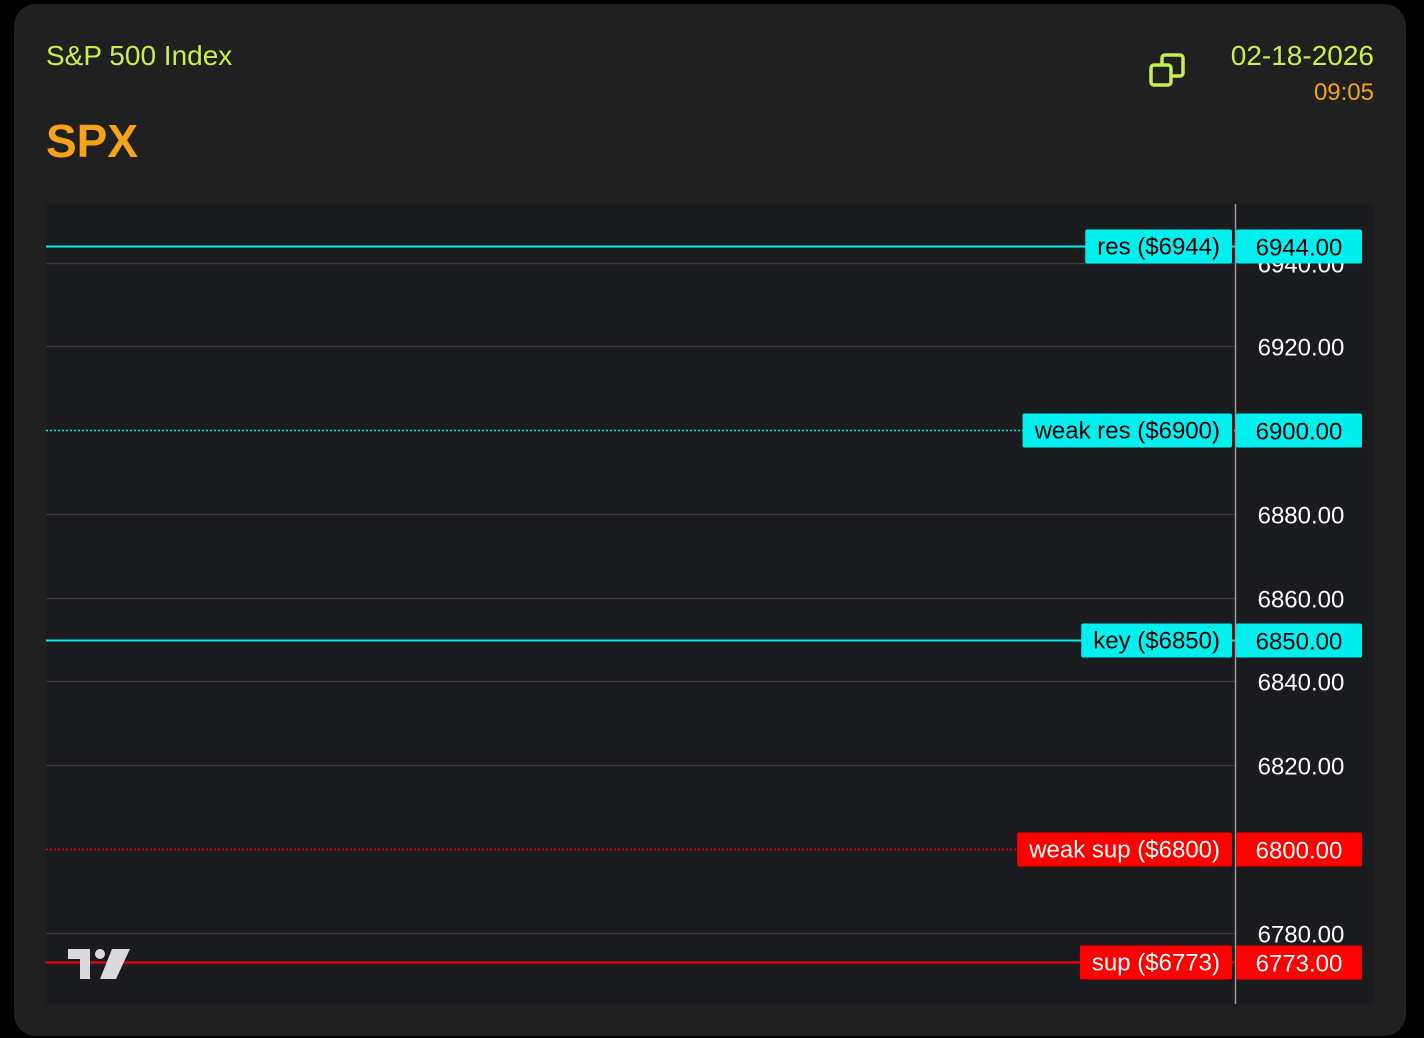 This screenshot has width=1424, height=1038. What do you see at coordinates (1301, 600) in the screenshot?
I see `y-tick-label: 6860.00` at bounding box center [1301, 600].